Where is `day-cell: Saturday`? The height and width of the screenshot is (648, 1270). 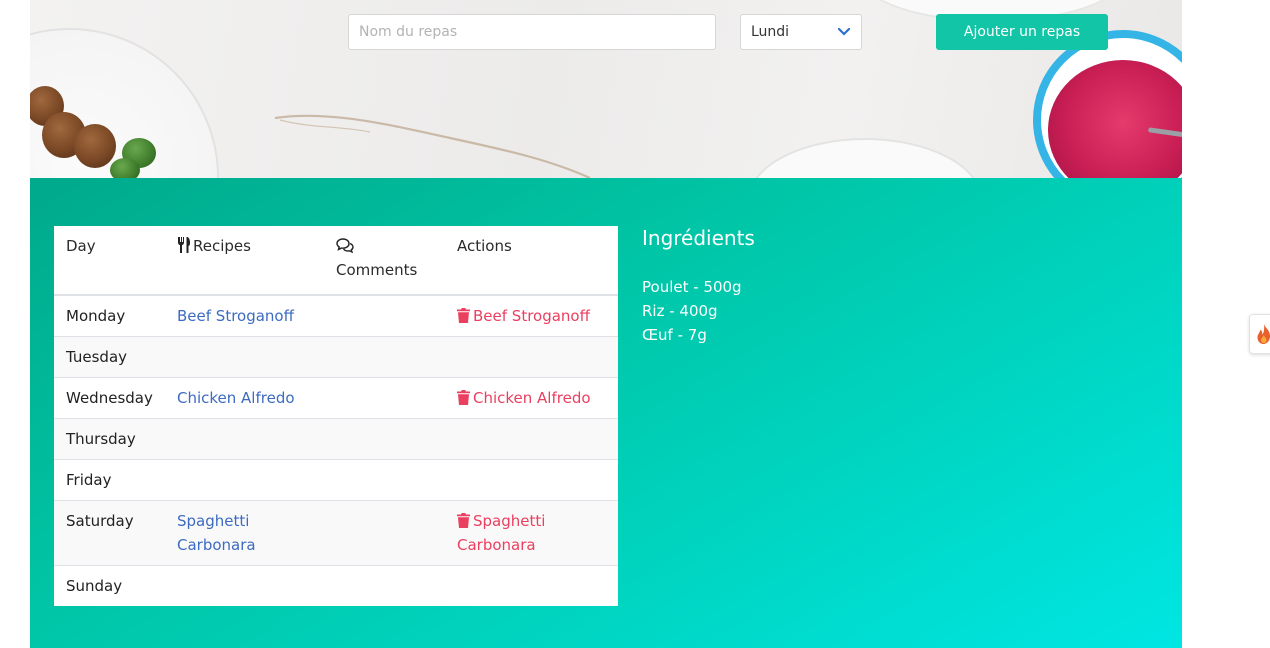 day-cell: Saturday is located at coordinates (100, 521).